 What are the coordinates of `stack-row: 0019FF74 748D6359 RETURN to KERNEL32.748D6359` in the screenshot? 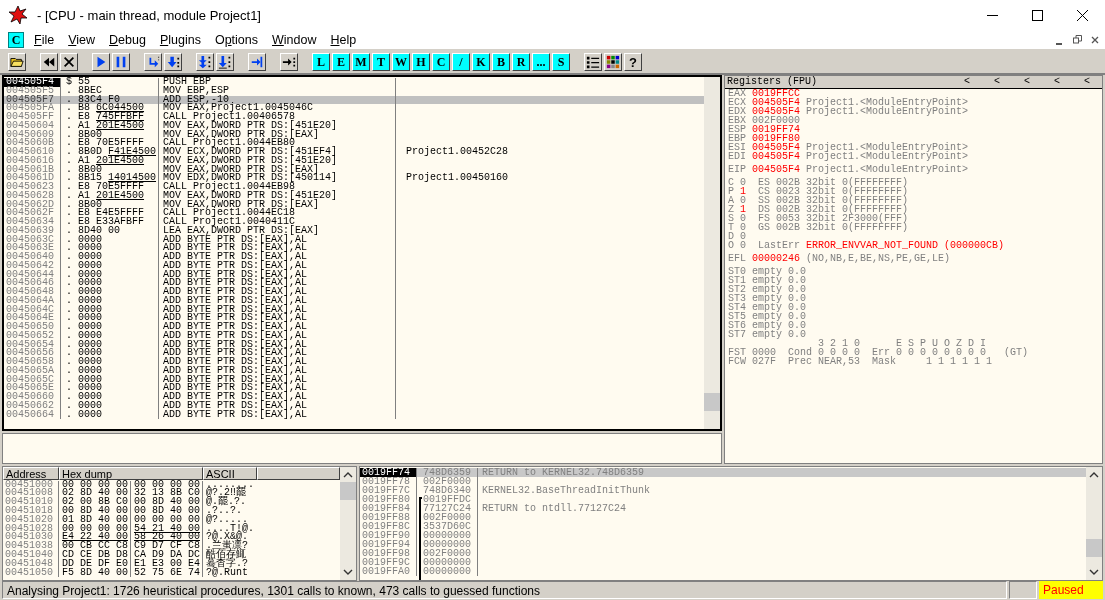 It's located at (723, 472).